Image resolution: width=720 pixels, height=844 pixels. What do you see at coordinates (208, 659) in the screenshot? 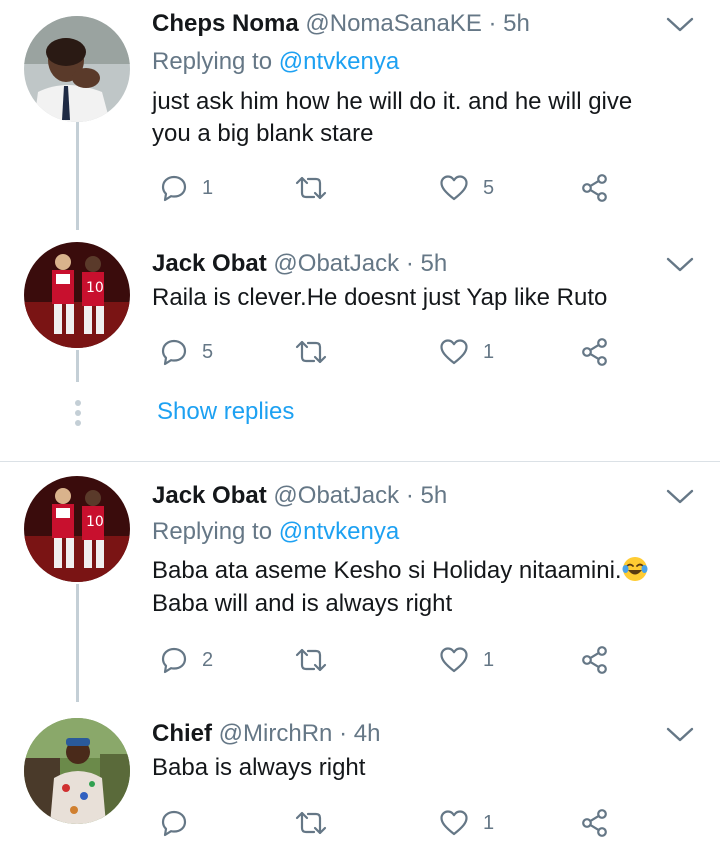
I see `reply-count: 2` at bounding box center [208, 659].